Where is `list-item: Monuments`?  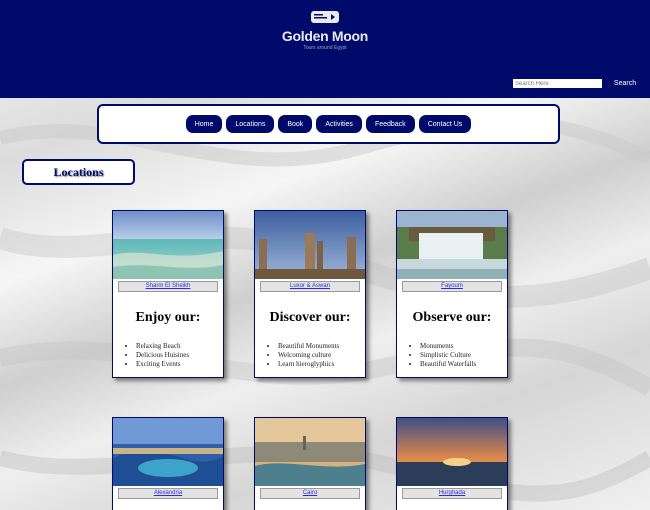
list-item: Monuments is located at coordinates (463, 346).